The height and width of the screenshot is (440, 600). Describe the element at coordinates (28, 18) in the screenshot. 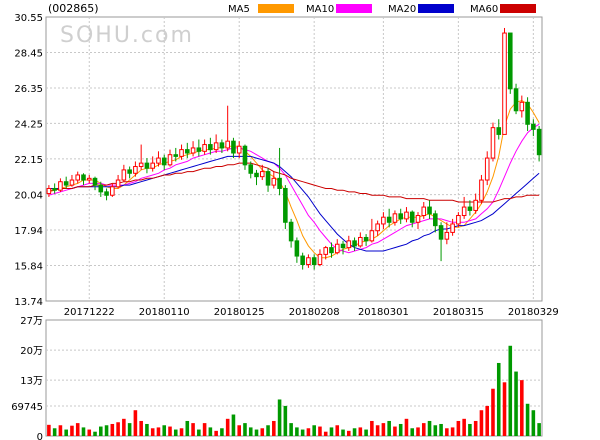

I see `price-y-tick-label: 30.55` at that location.